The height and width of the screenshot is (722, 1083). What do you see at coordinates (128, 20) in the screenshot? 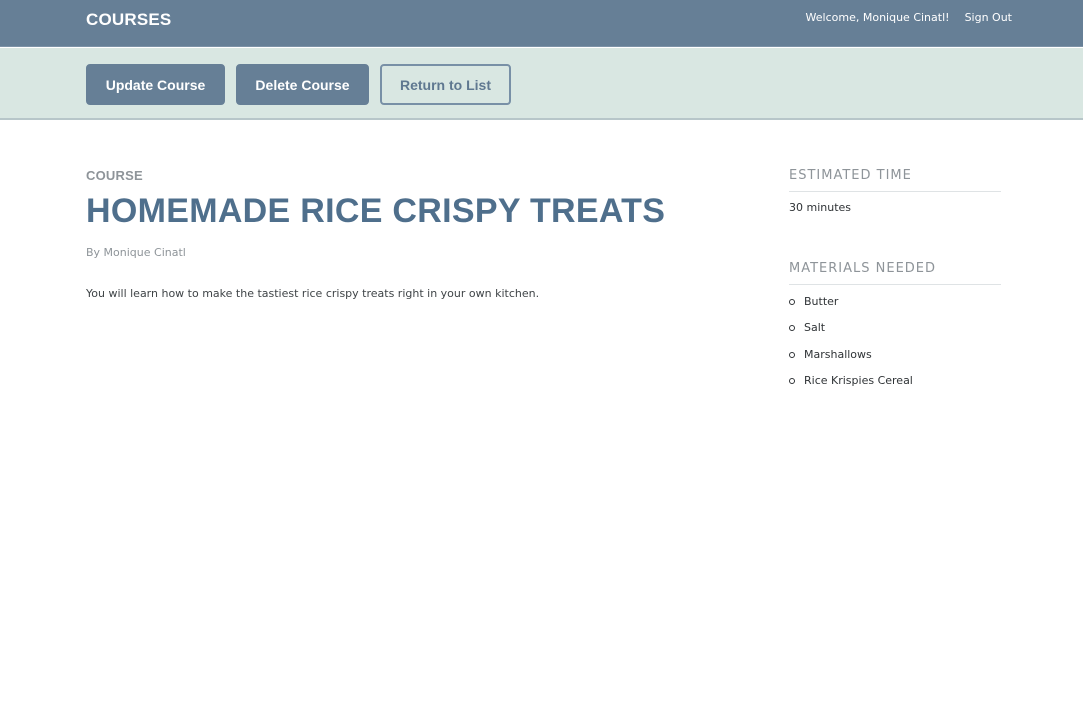
I see `app-logo: COURSES` at bounding box center [128, 20].